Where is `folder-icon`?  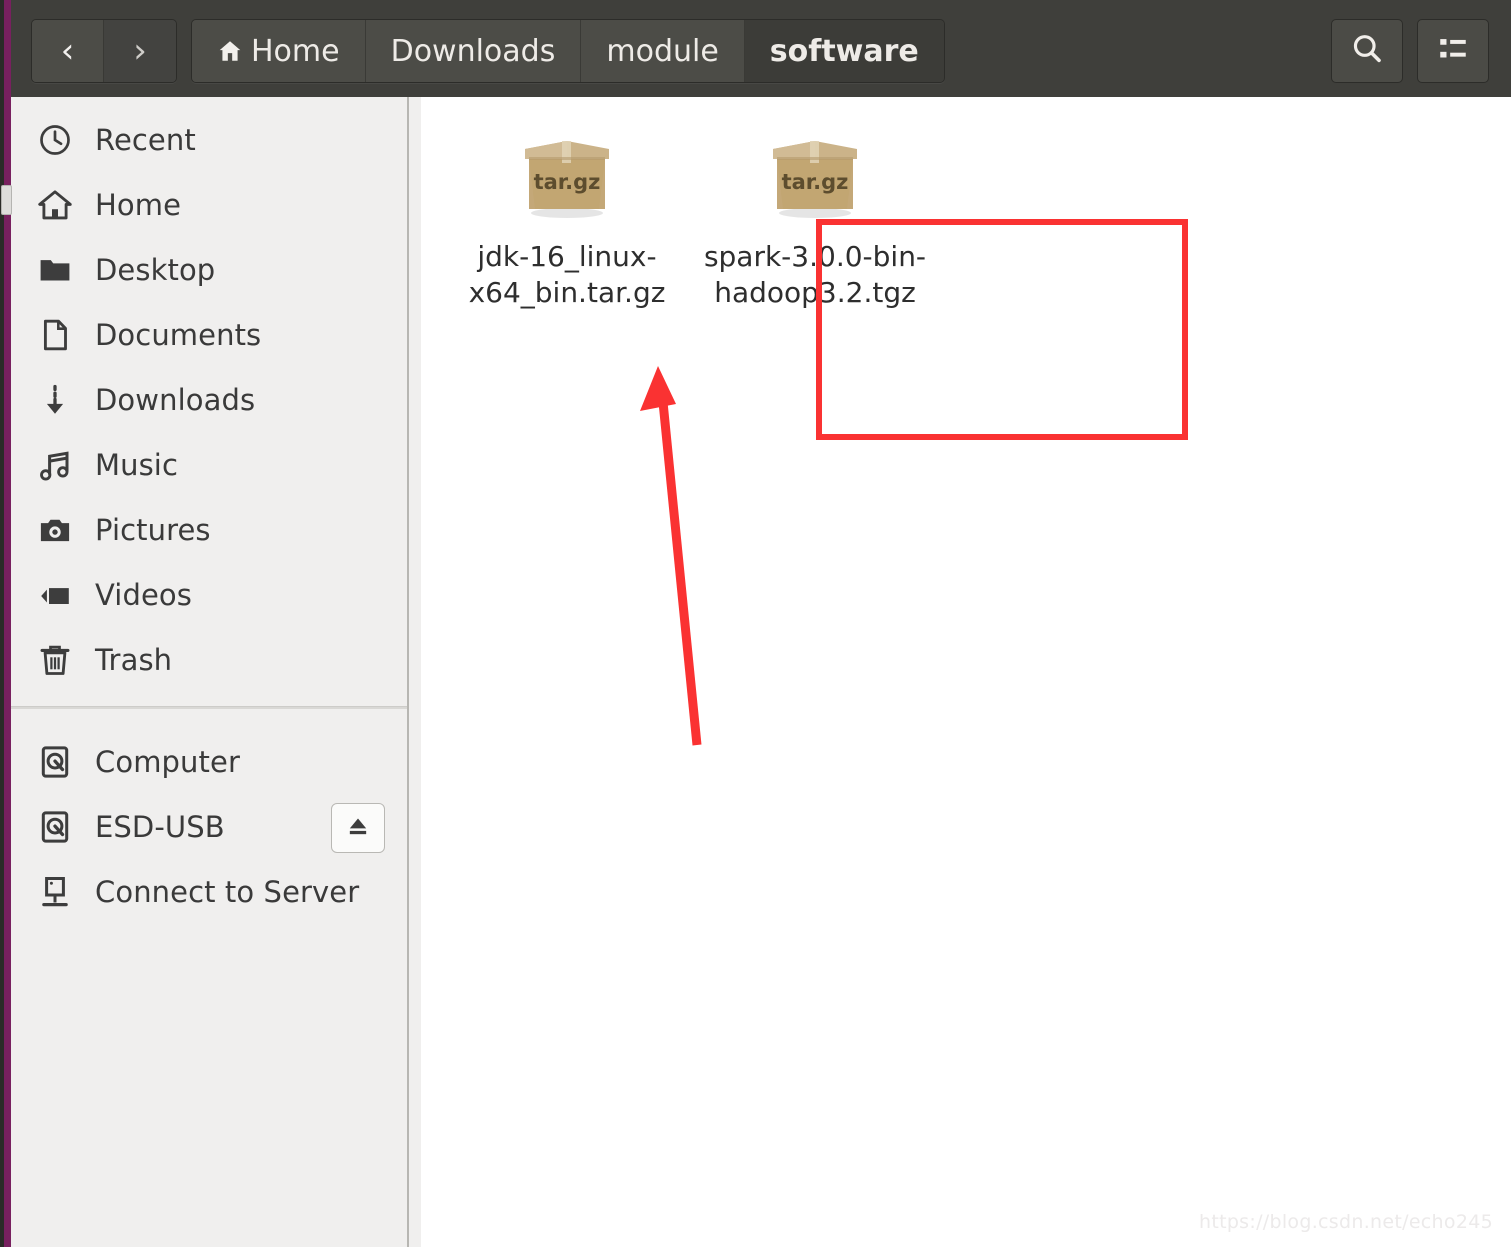 folder-icon is located at coordinates (55, 270).